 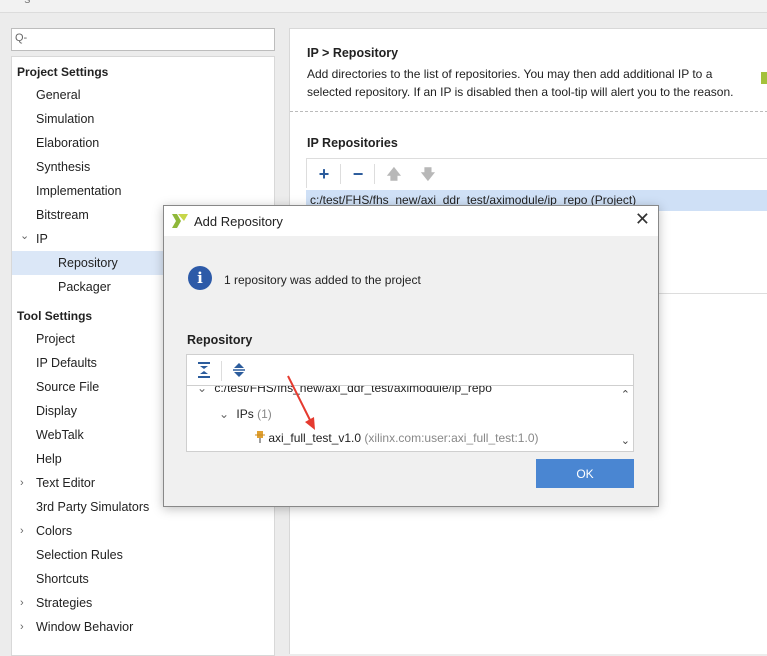 What do you see at coordinates (143, 603) in the screenshot?
I see `settings-item-strategies: › Strategies` at bounding box center [143, 603].